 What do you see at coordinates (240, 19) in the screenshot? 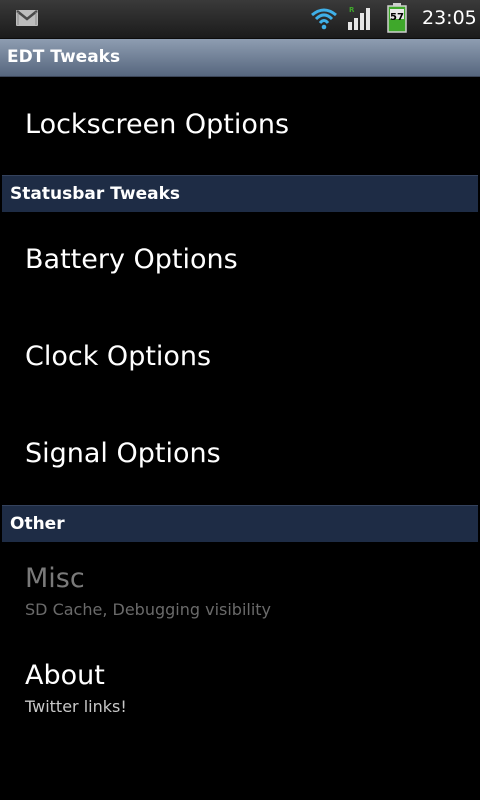
I see `status-bar: R 57 23:05` at bounding box center [240, 19].